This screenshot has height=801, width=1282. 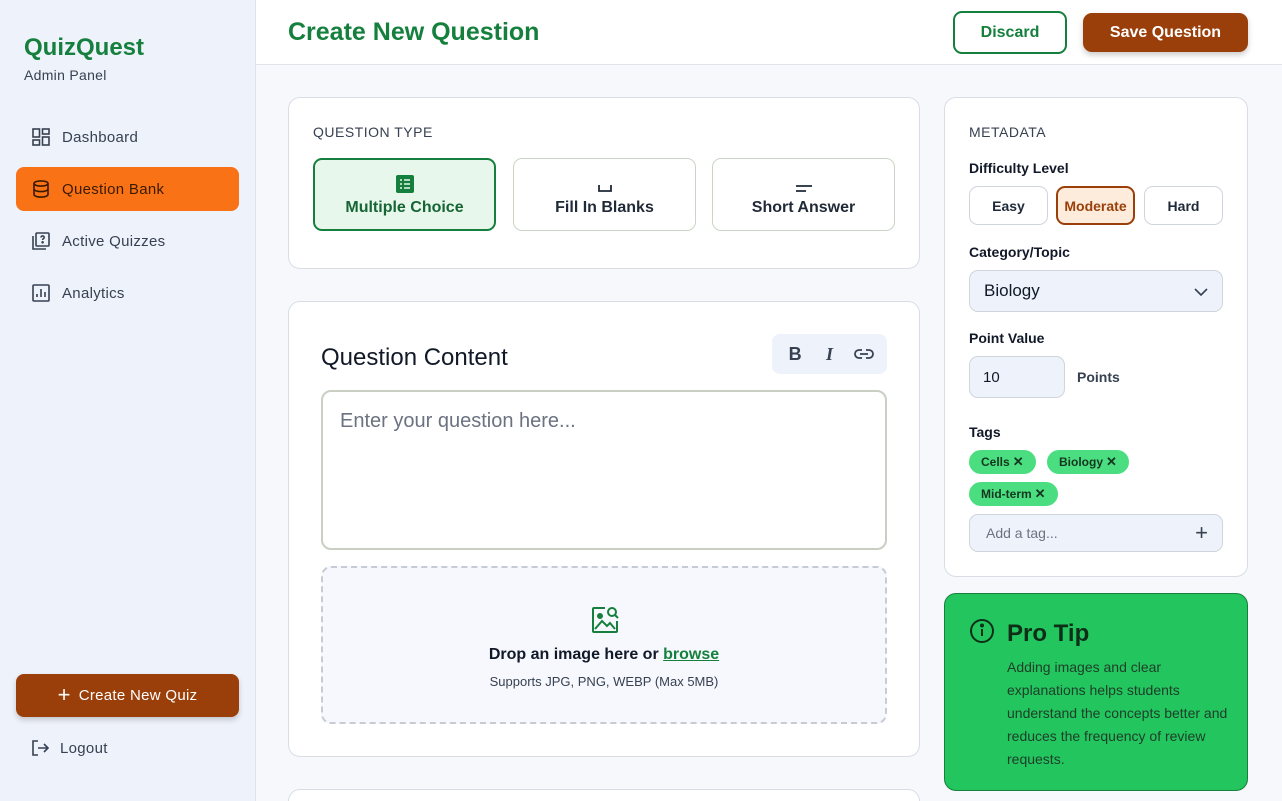 What do you see at coordinates (127, 293) in the screenshot?
I see `sidebar-item-analytics: Analytics` at bounding box center [127, 293].